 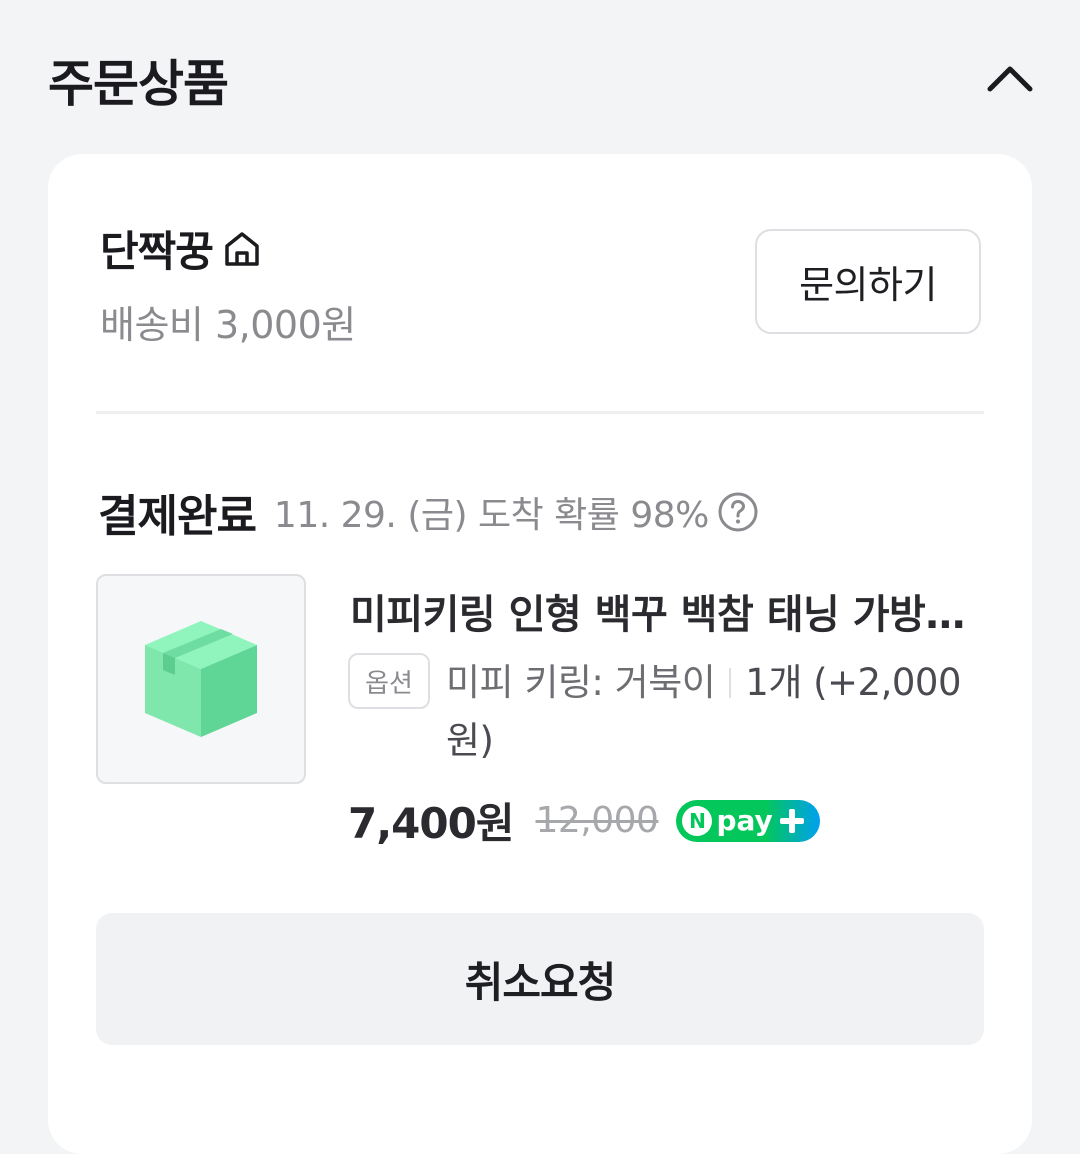 What do you see at coordinates (868, 281) in the screenshot?
I see `inquiry-button: 문의하기` at bounding box center [868, 281].